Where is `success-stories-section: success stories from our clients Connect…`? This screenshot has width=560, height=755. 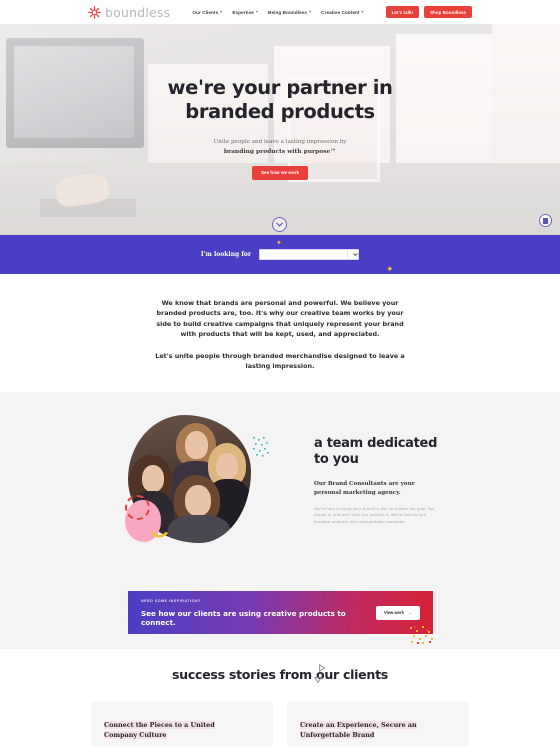
success-stories-section: success stories from our clients Connect… is located at coordinates (280, 698).